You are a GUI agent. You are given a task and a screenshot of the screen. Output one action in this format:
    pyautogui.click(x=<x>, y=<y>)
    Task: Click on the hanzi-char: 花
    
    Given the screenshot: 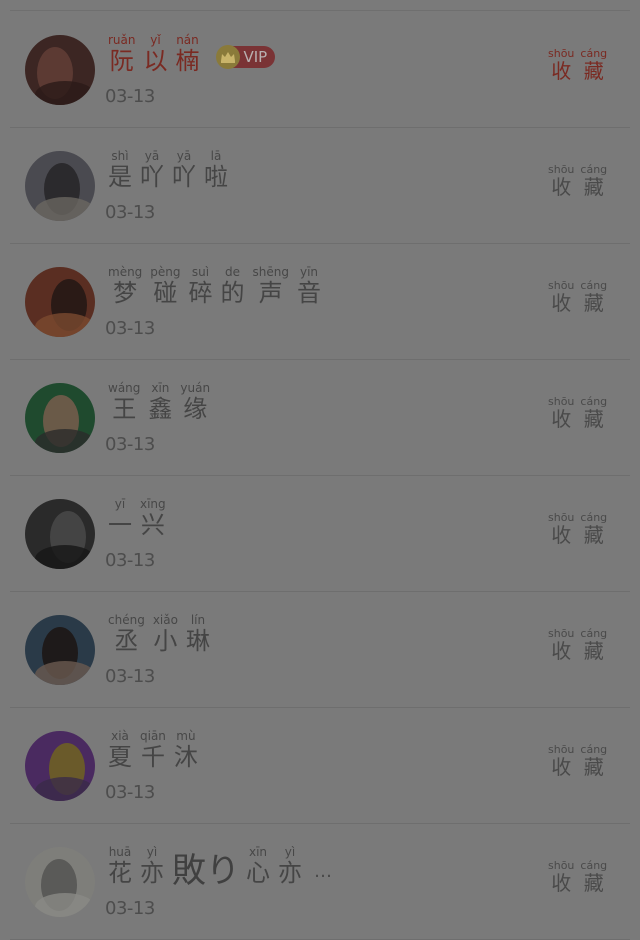 What is the action you would take?
    pyautogui.click(x=120, y=873)
    